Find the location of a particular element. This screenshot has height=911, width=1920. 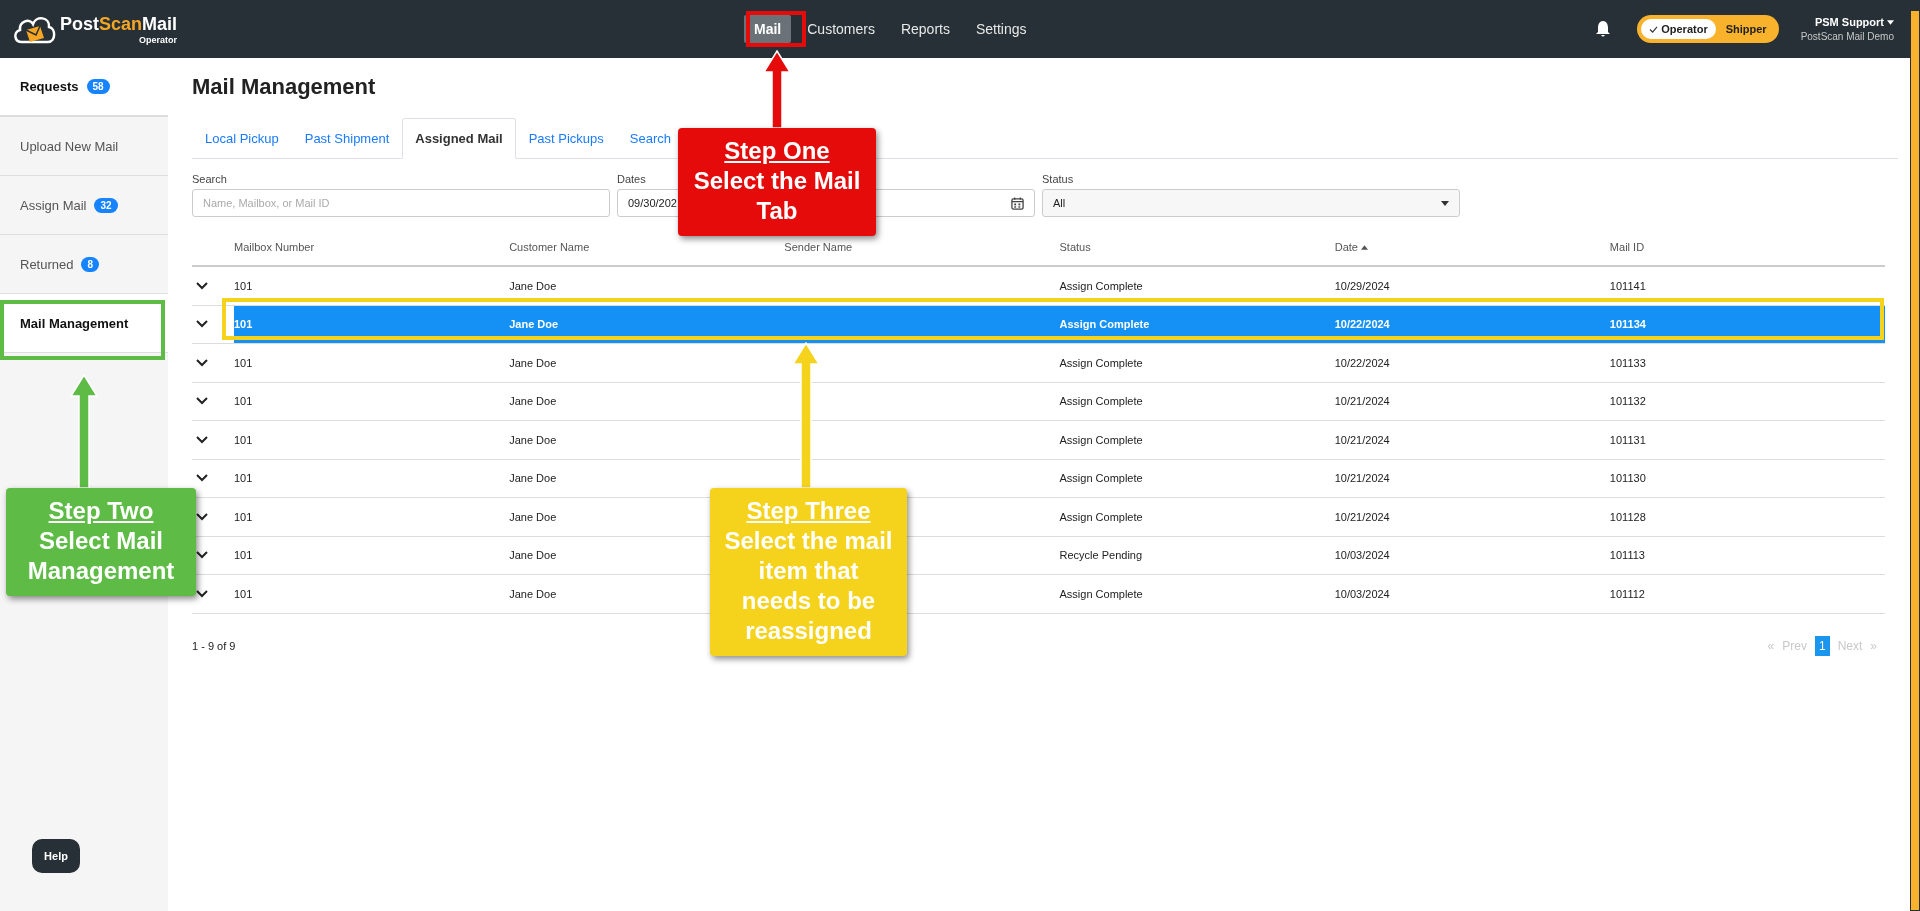

table-cell: 101134 is located at coordinates (1627, 324).